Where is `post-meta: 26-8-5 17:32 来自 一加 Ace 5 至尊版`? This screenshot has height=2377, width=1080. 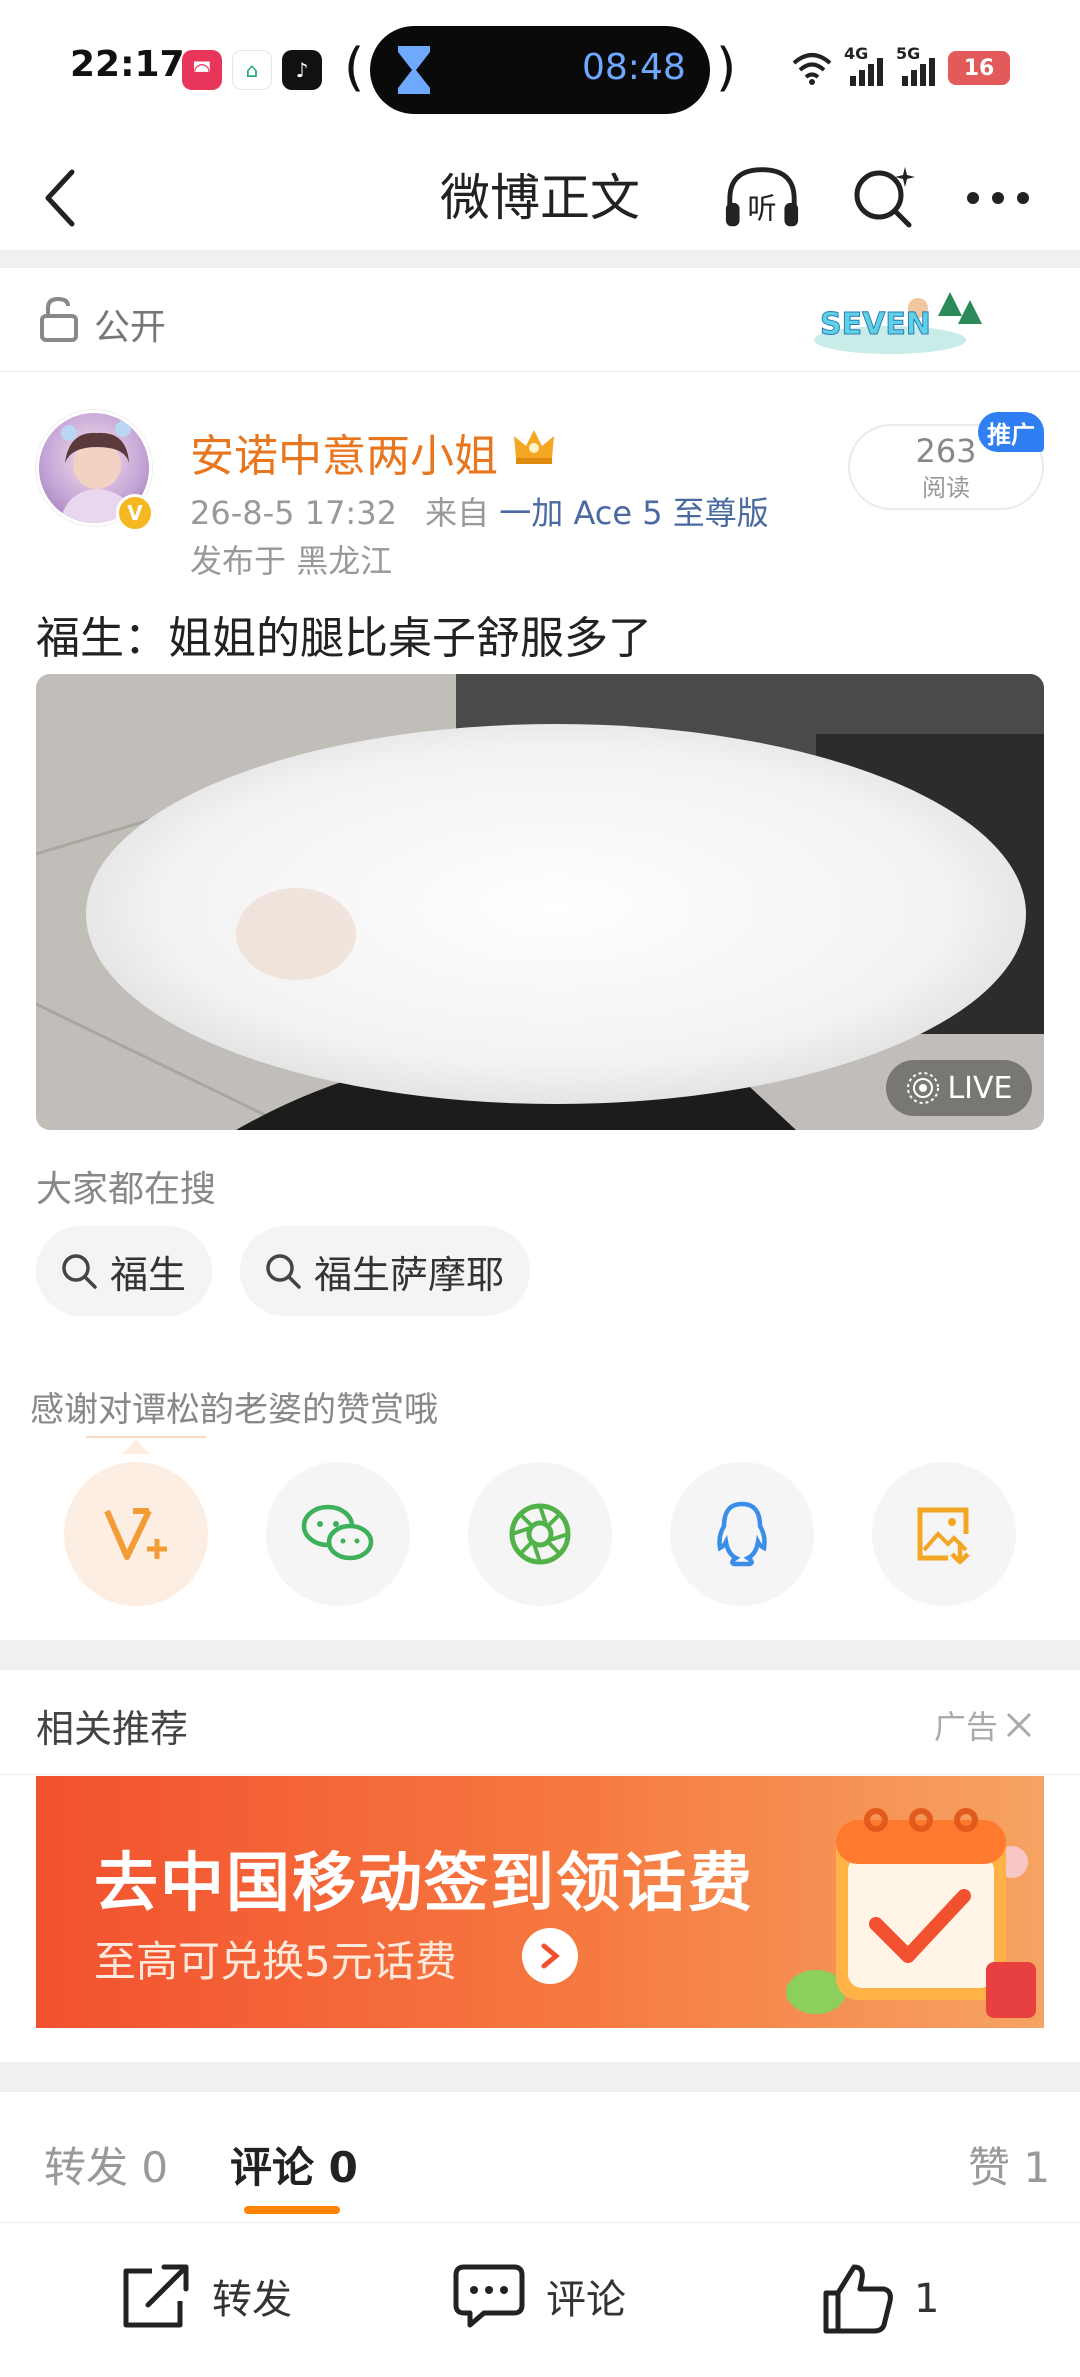
post-meta: 26-8-5 17:32 来自 一加 Ace 5 至尊版 is located at coordinates (479, 511).